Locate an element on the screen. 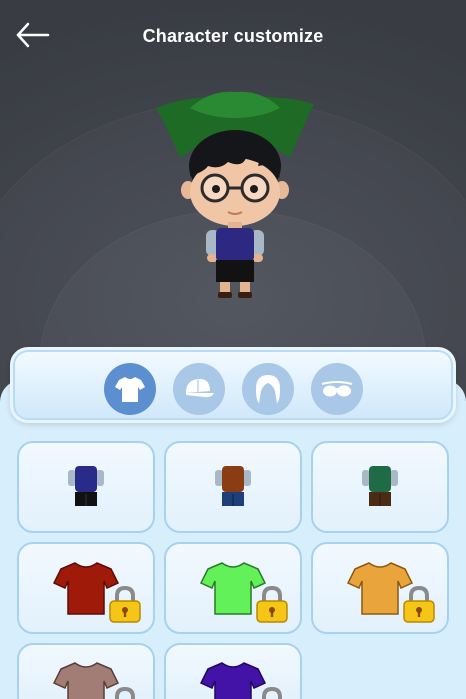 The width and height of the screenshot is (466, 699). cap-icon is located at coordinates (200, 388).